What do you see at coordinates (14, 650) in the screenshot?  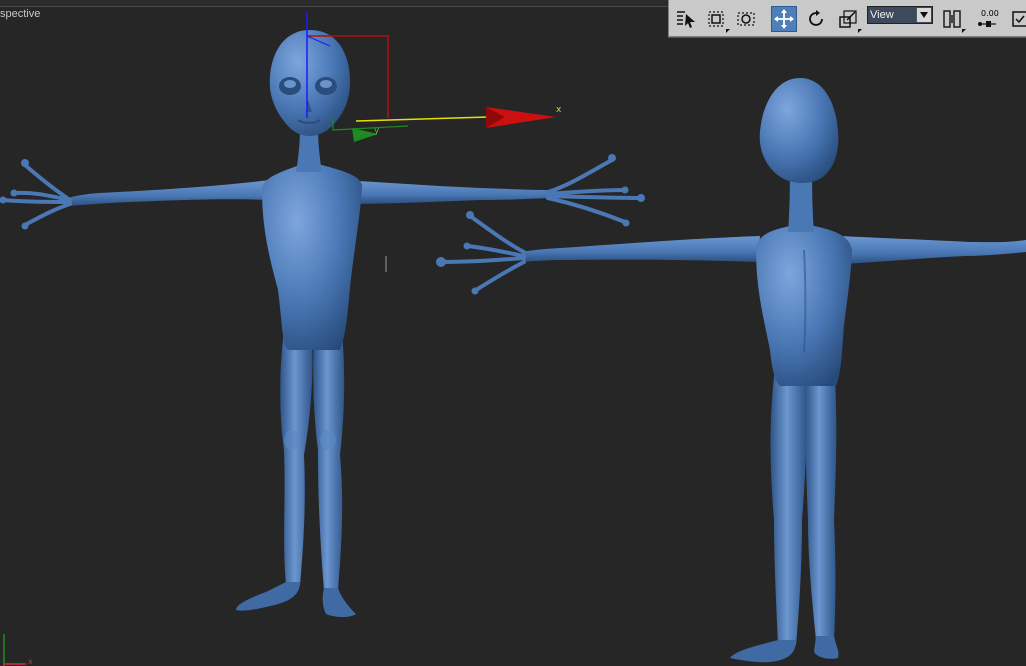 I see `viewcube-axes` at bounding box center [14, 650].